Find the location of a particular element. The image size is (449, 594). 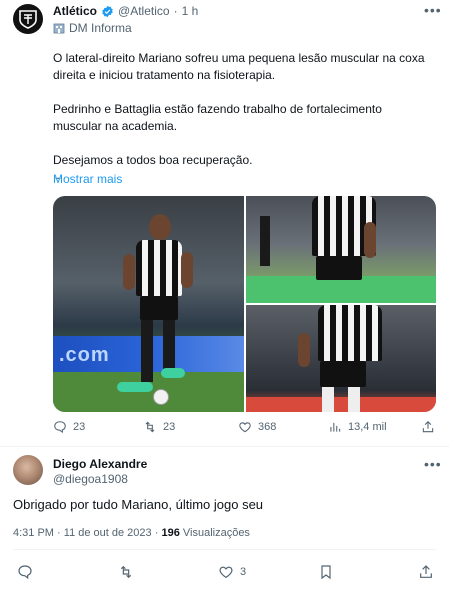

author-handle: @Atletico is located at coordinates (144, 11).